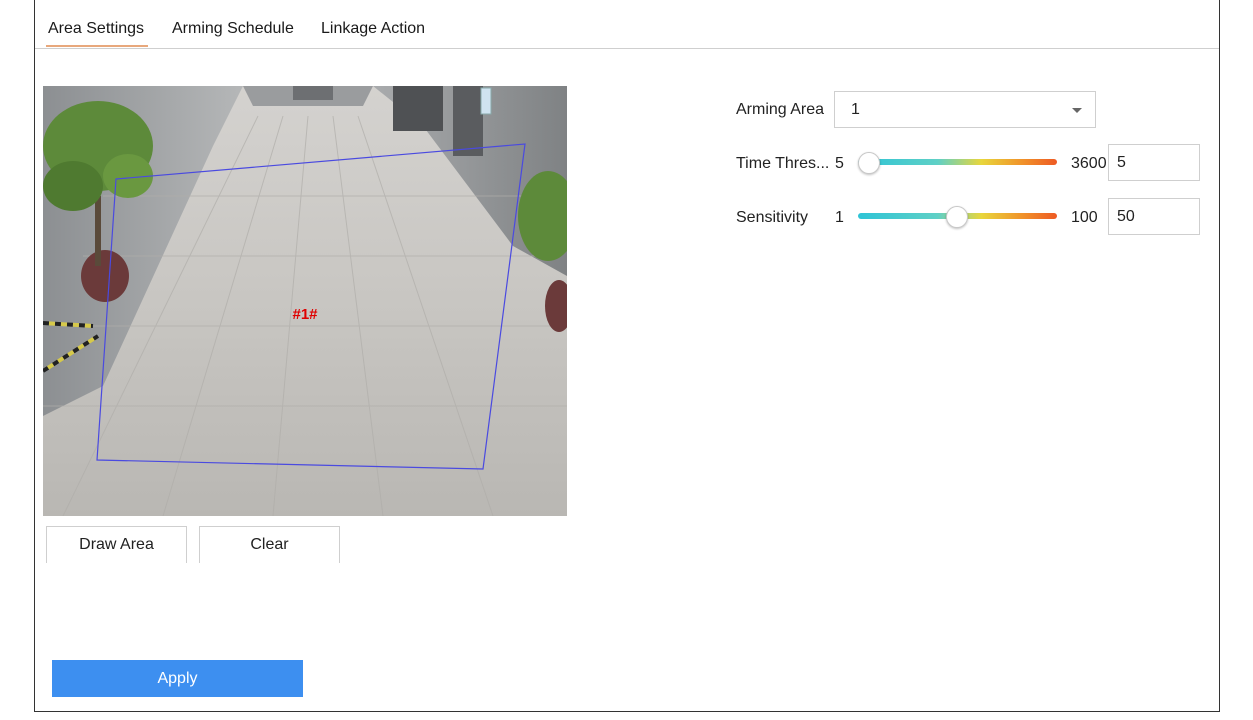 This screenshot has height=720, width=1253. What do you see at coordinates (305, 314) in the screenshot?
I see `region-label: #1#` at bounding box center [305, 314].